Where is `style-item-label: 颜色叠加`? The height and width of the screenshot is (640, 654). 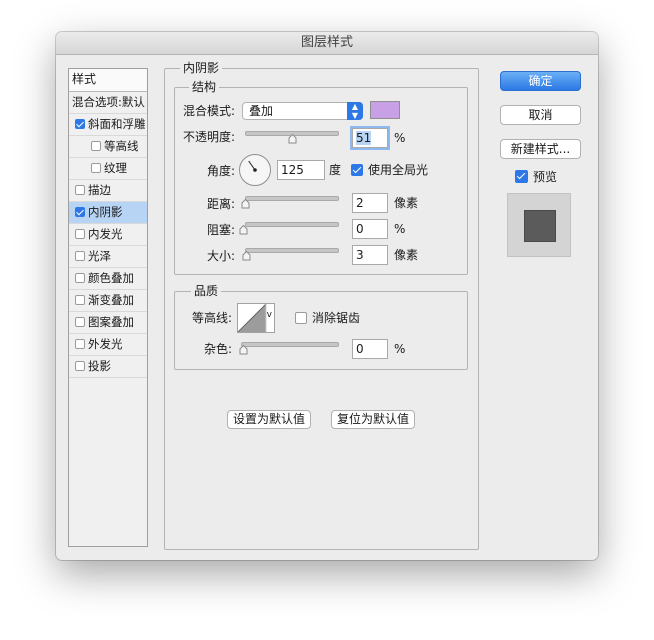 style-item-label: 颜色叠加 is located at coordinates (111, 278).